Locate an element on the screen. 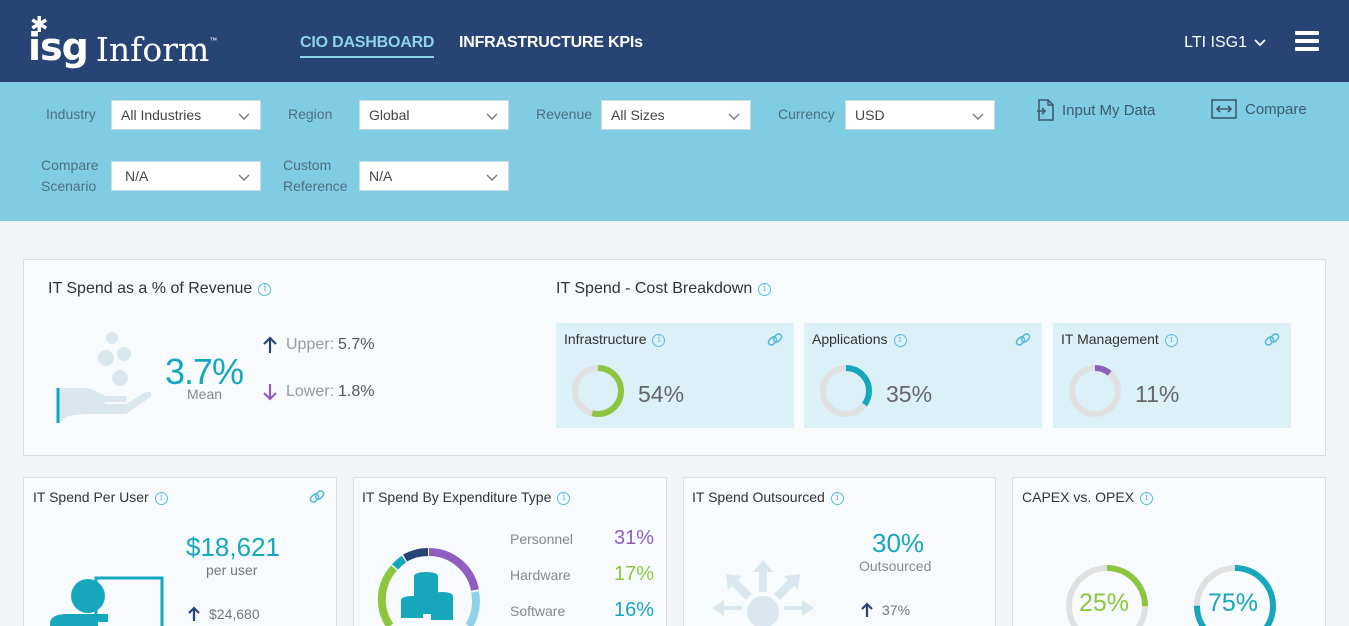 This screenshot has height=626, width=1349. user-menu: LTI ISG1 is located at coordinates (1225, 43).